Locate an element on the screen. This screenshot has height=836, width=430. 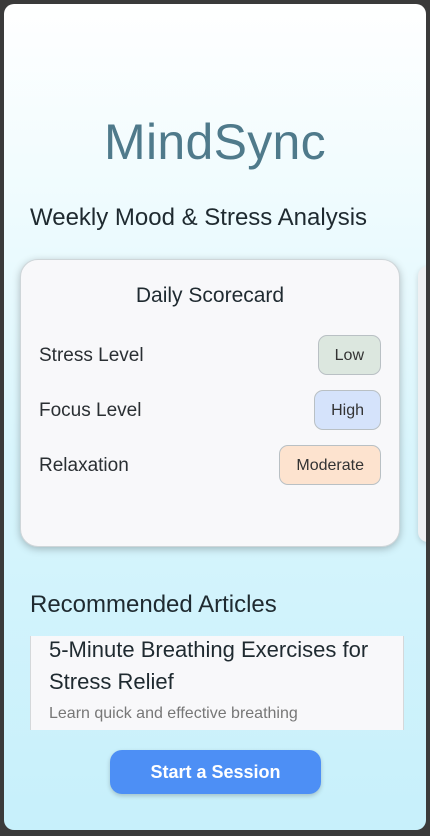
article-description: Learn quick and effective breathing is located at coordinates (173, 713).